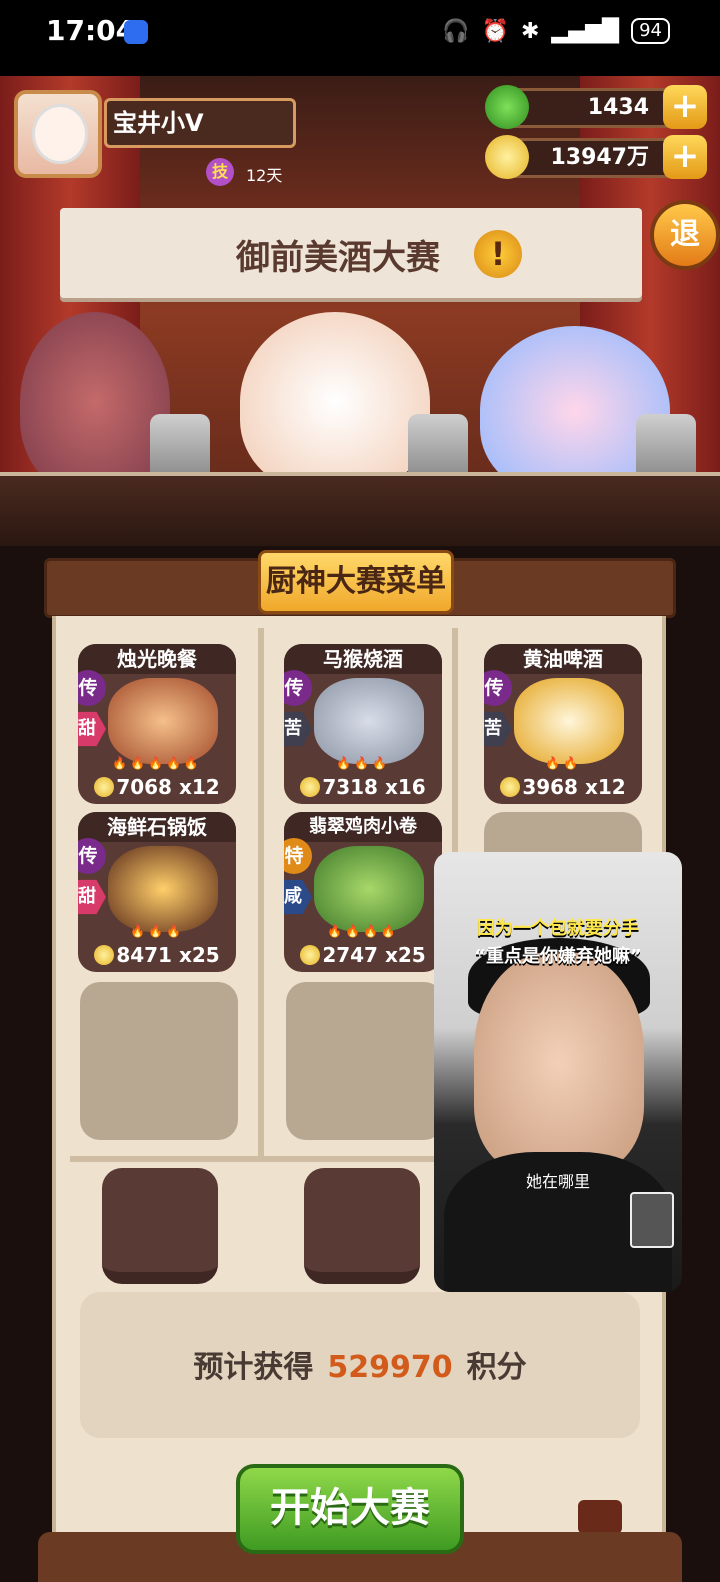 This screenshot has width=720, height=1582. I want to click on player-avatar, so click(58, 134).